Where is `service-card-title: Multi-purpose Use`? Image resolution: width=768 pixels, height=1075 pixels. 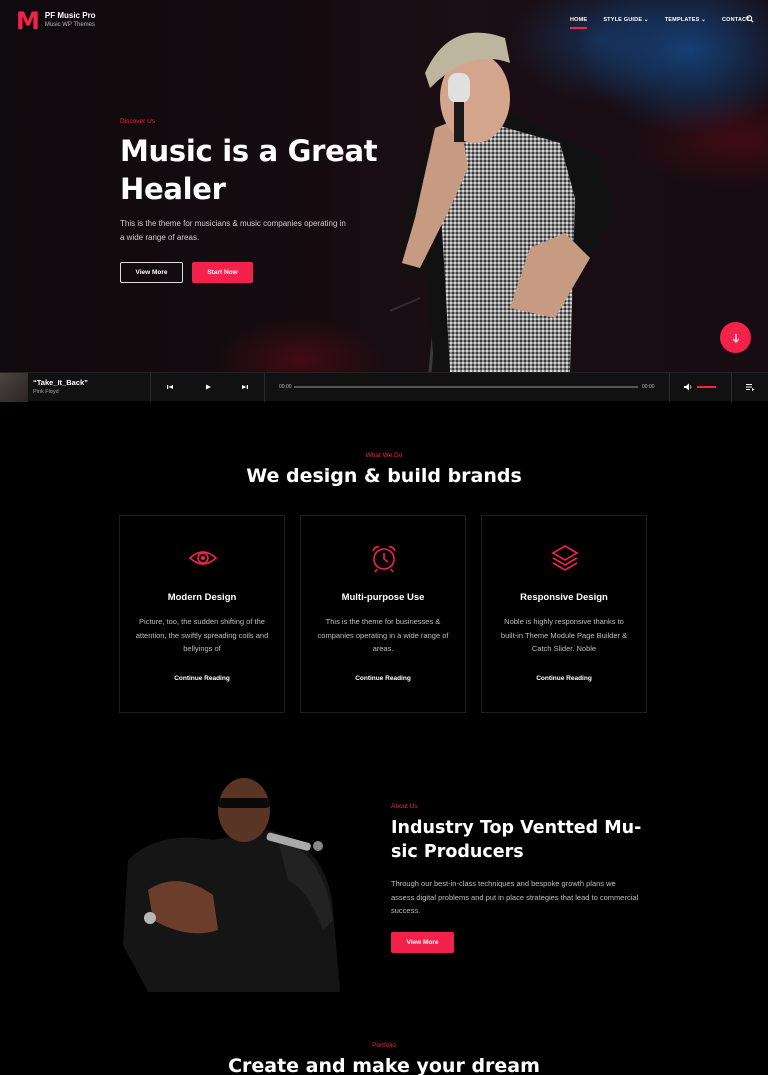
service-card-title: Multi-purpose Use is located at coordinates (383, 597).